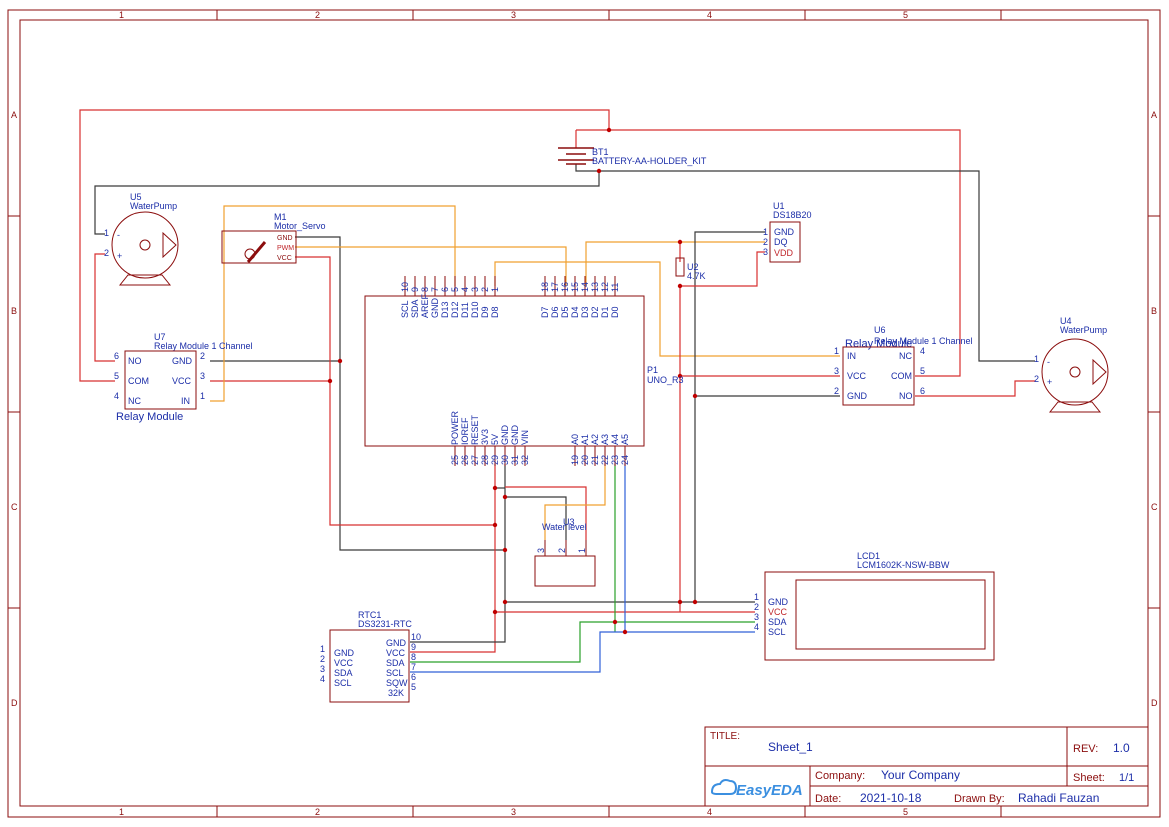 This screenshot has height=827, width=1169. What do you see at coordinates (413, 647) in the screenshot?
I see `rtc1-pin-num: 9` at bounding box center [413, 647].